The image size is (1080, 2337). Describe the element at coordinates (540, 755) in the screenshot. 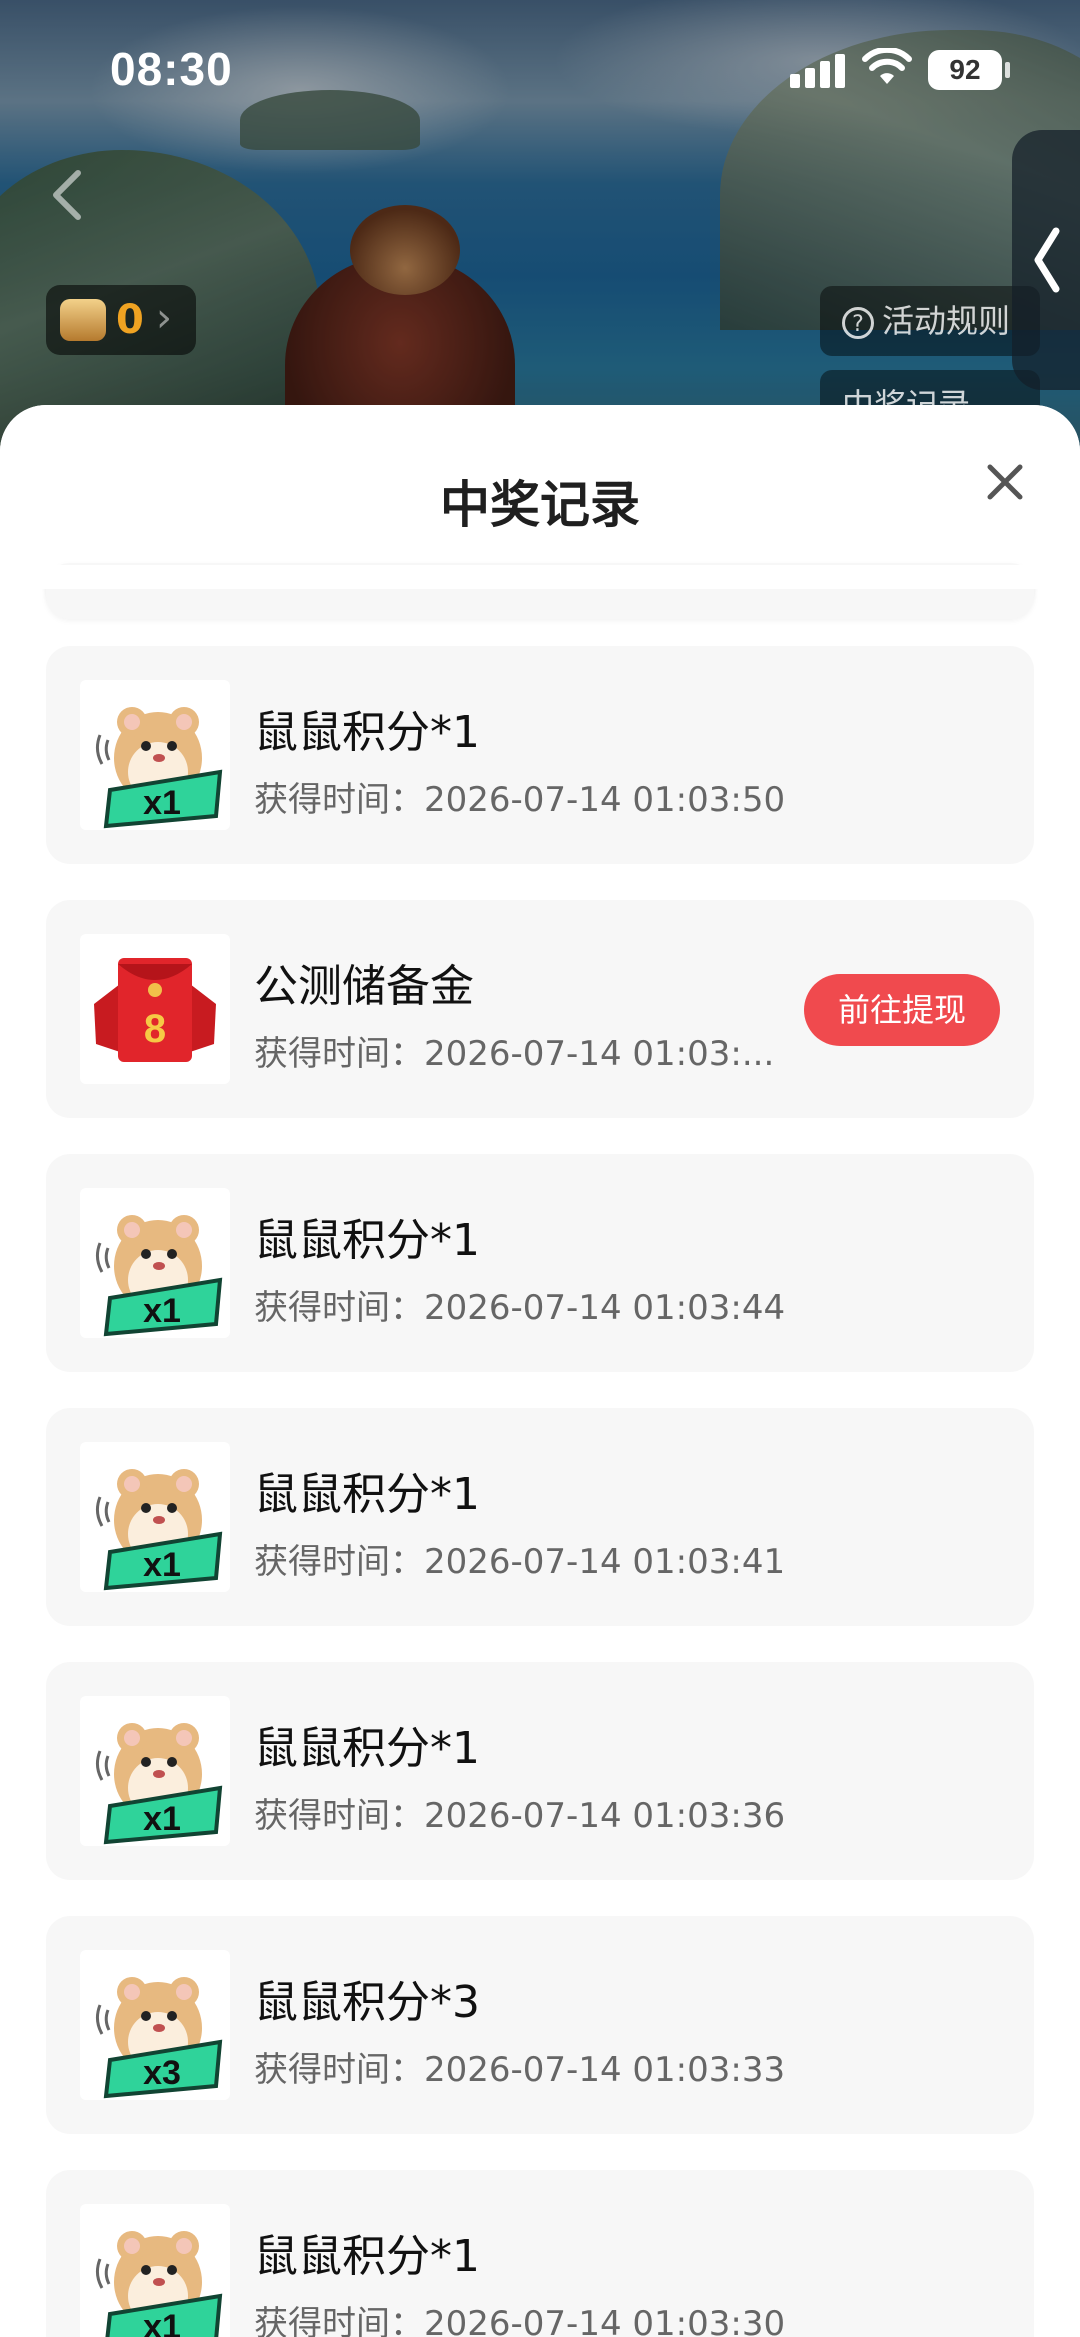

I see `list-item: x1 鼠鼠积分*1 获得时间：2026-07-14 01:03:50` at that location.